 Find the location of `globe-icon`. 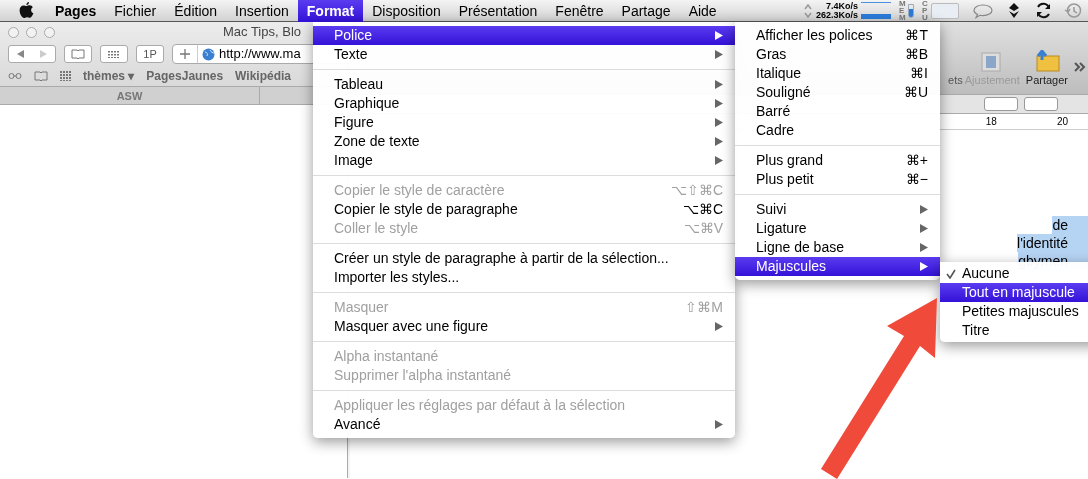

globe-icon is located at coordinates (208, 54).